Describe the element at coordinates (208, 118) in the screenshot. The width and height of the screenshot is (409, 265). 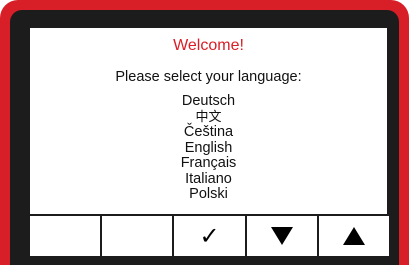
I see `language-option-chinese: 中文` at that location.